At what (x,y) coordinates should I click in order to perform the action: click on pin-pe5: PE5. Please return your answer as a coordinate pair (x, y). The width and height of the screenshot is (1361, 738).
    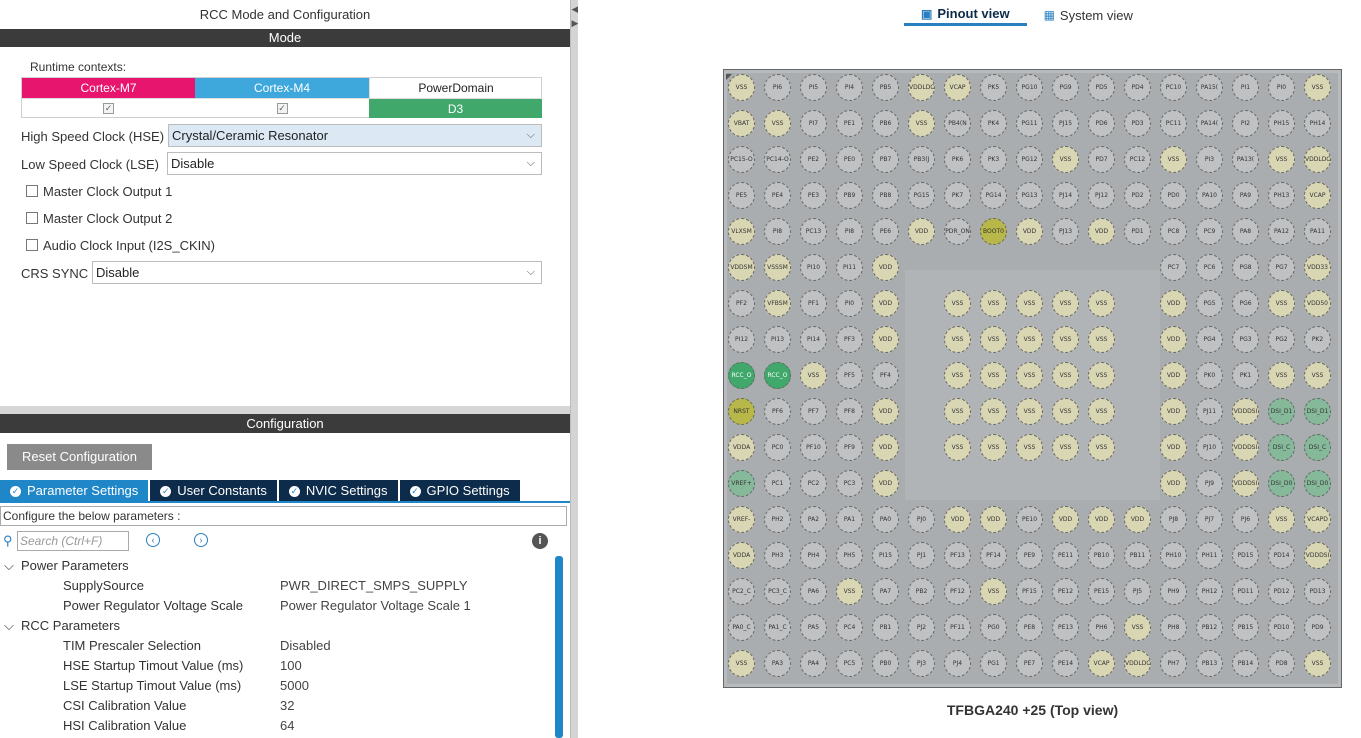
    Looking at the image, I should click on (741, 195).